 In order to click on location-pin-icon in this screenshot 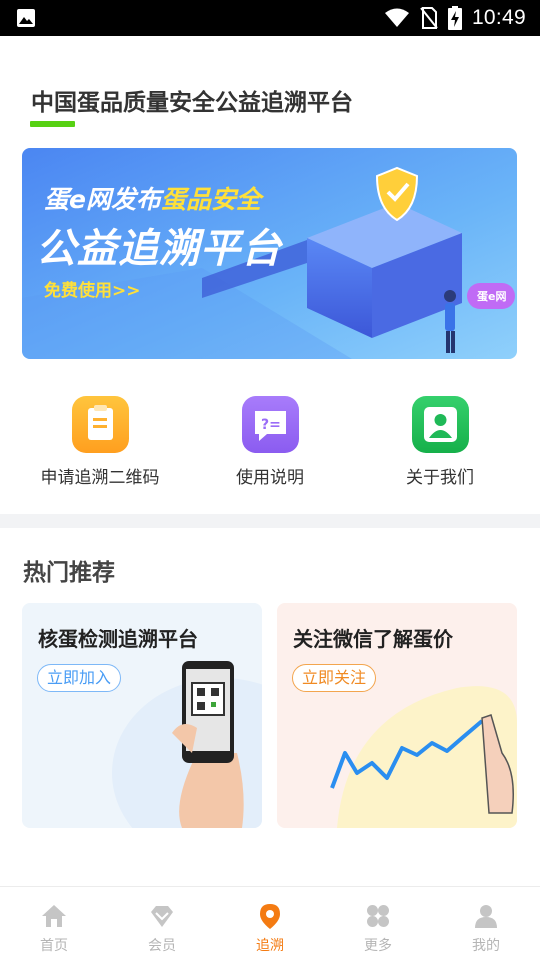, I will do `click(270, 916)`.